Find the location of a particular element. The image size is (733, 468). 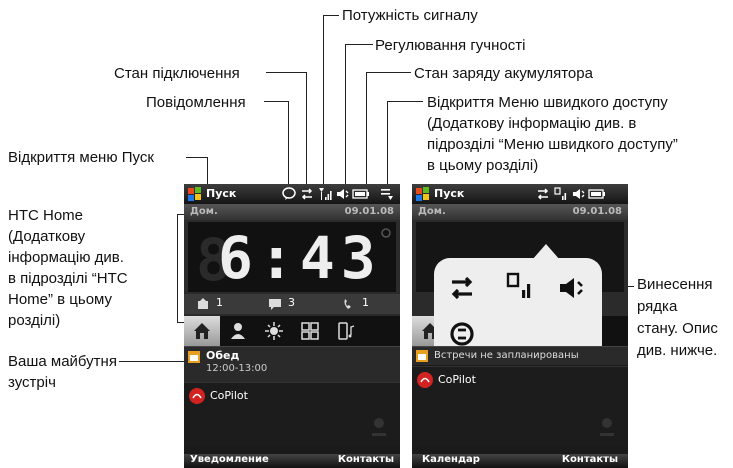

softkey-notification: Уведомление is located at coordinates (229, 459).